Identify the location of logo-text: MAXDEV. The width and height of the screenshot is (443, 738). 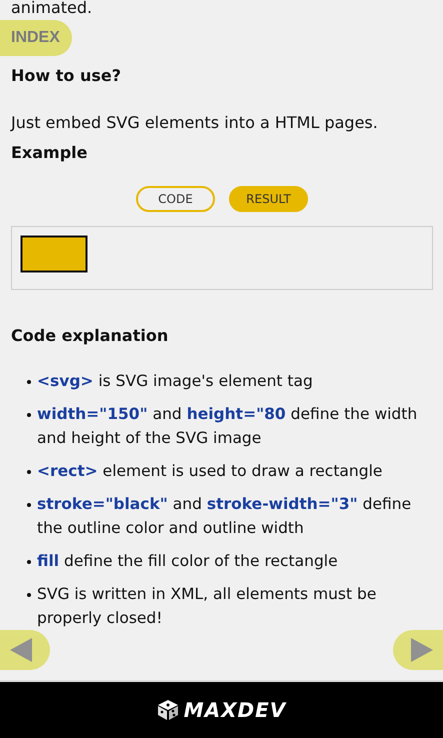
(235, 710).